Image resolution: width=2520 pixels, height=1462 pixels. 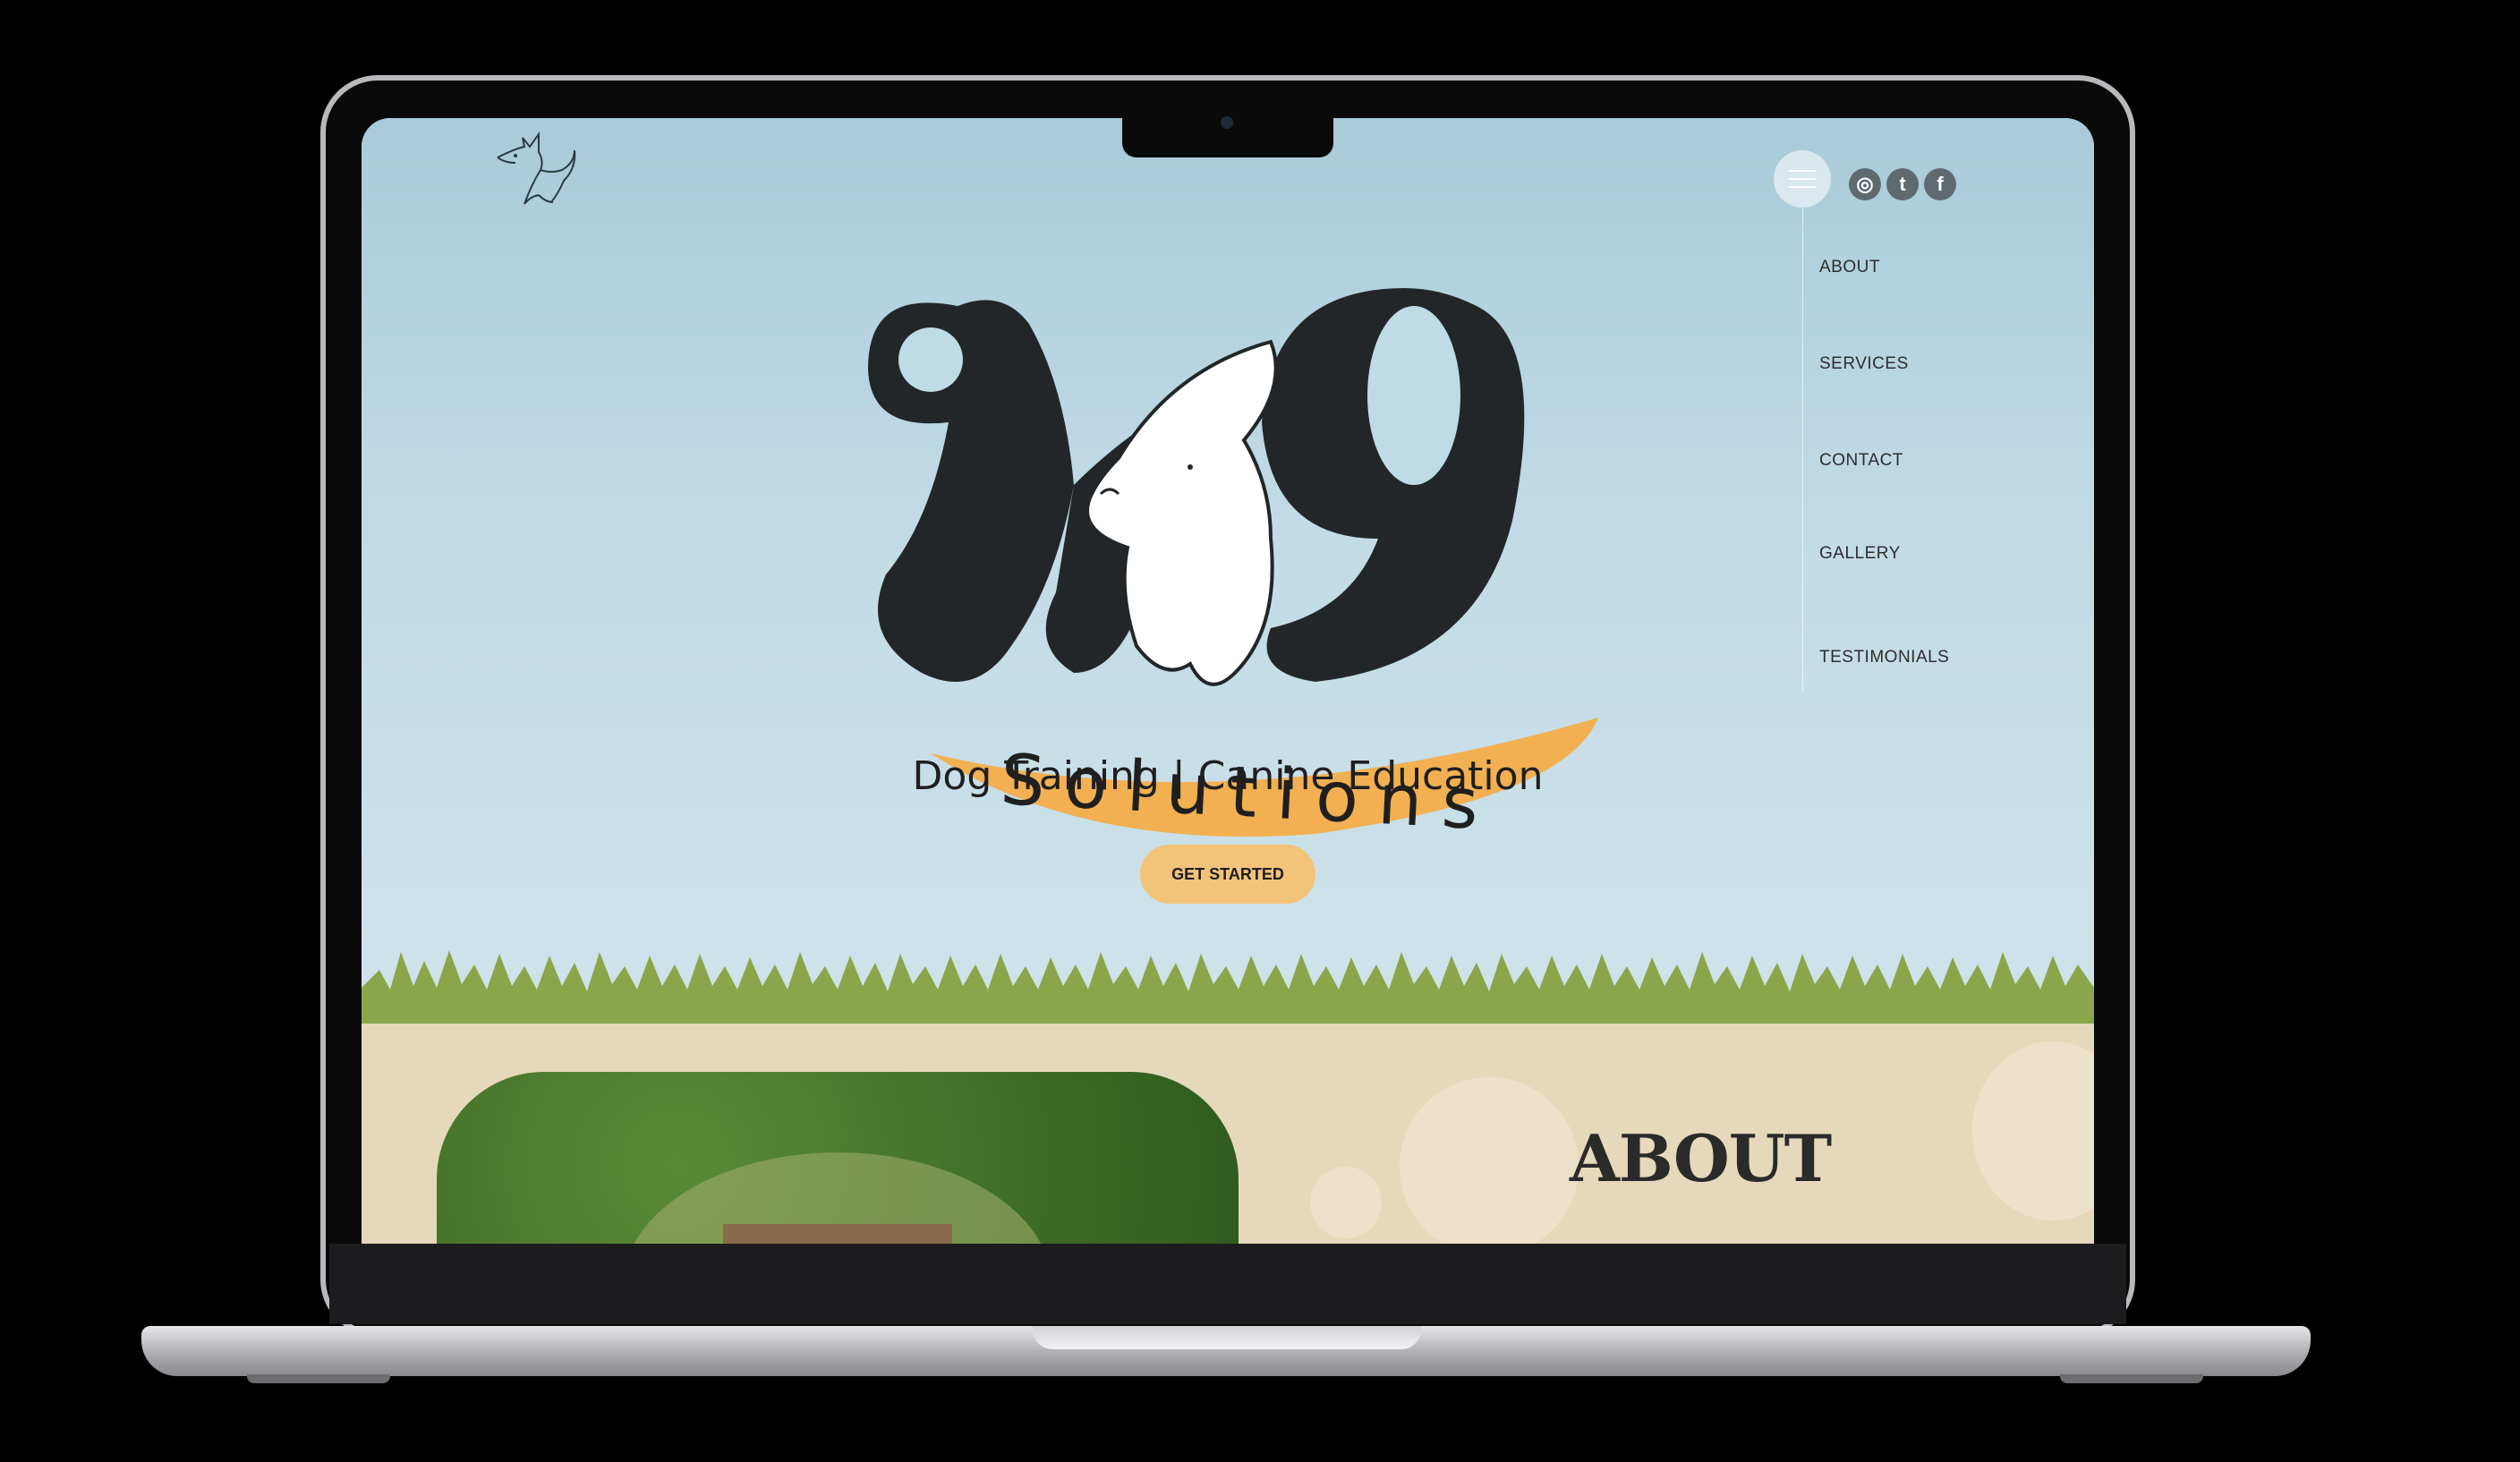 I want to click on get-started-button: GET STARTED, so click(x=1227, y=874).